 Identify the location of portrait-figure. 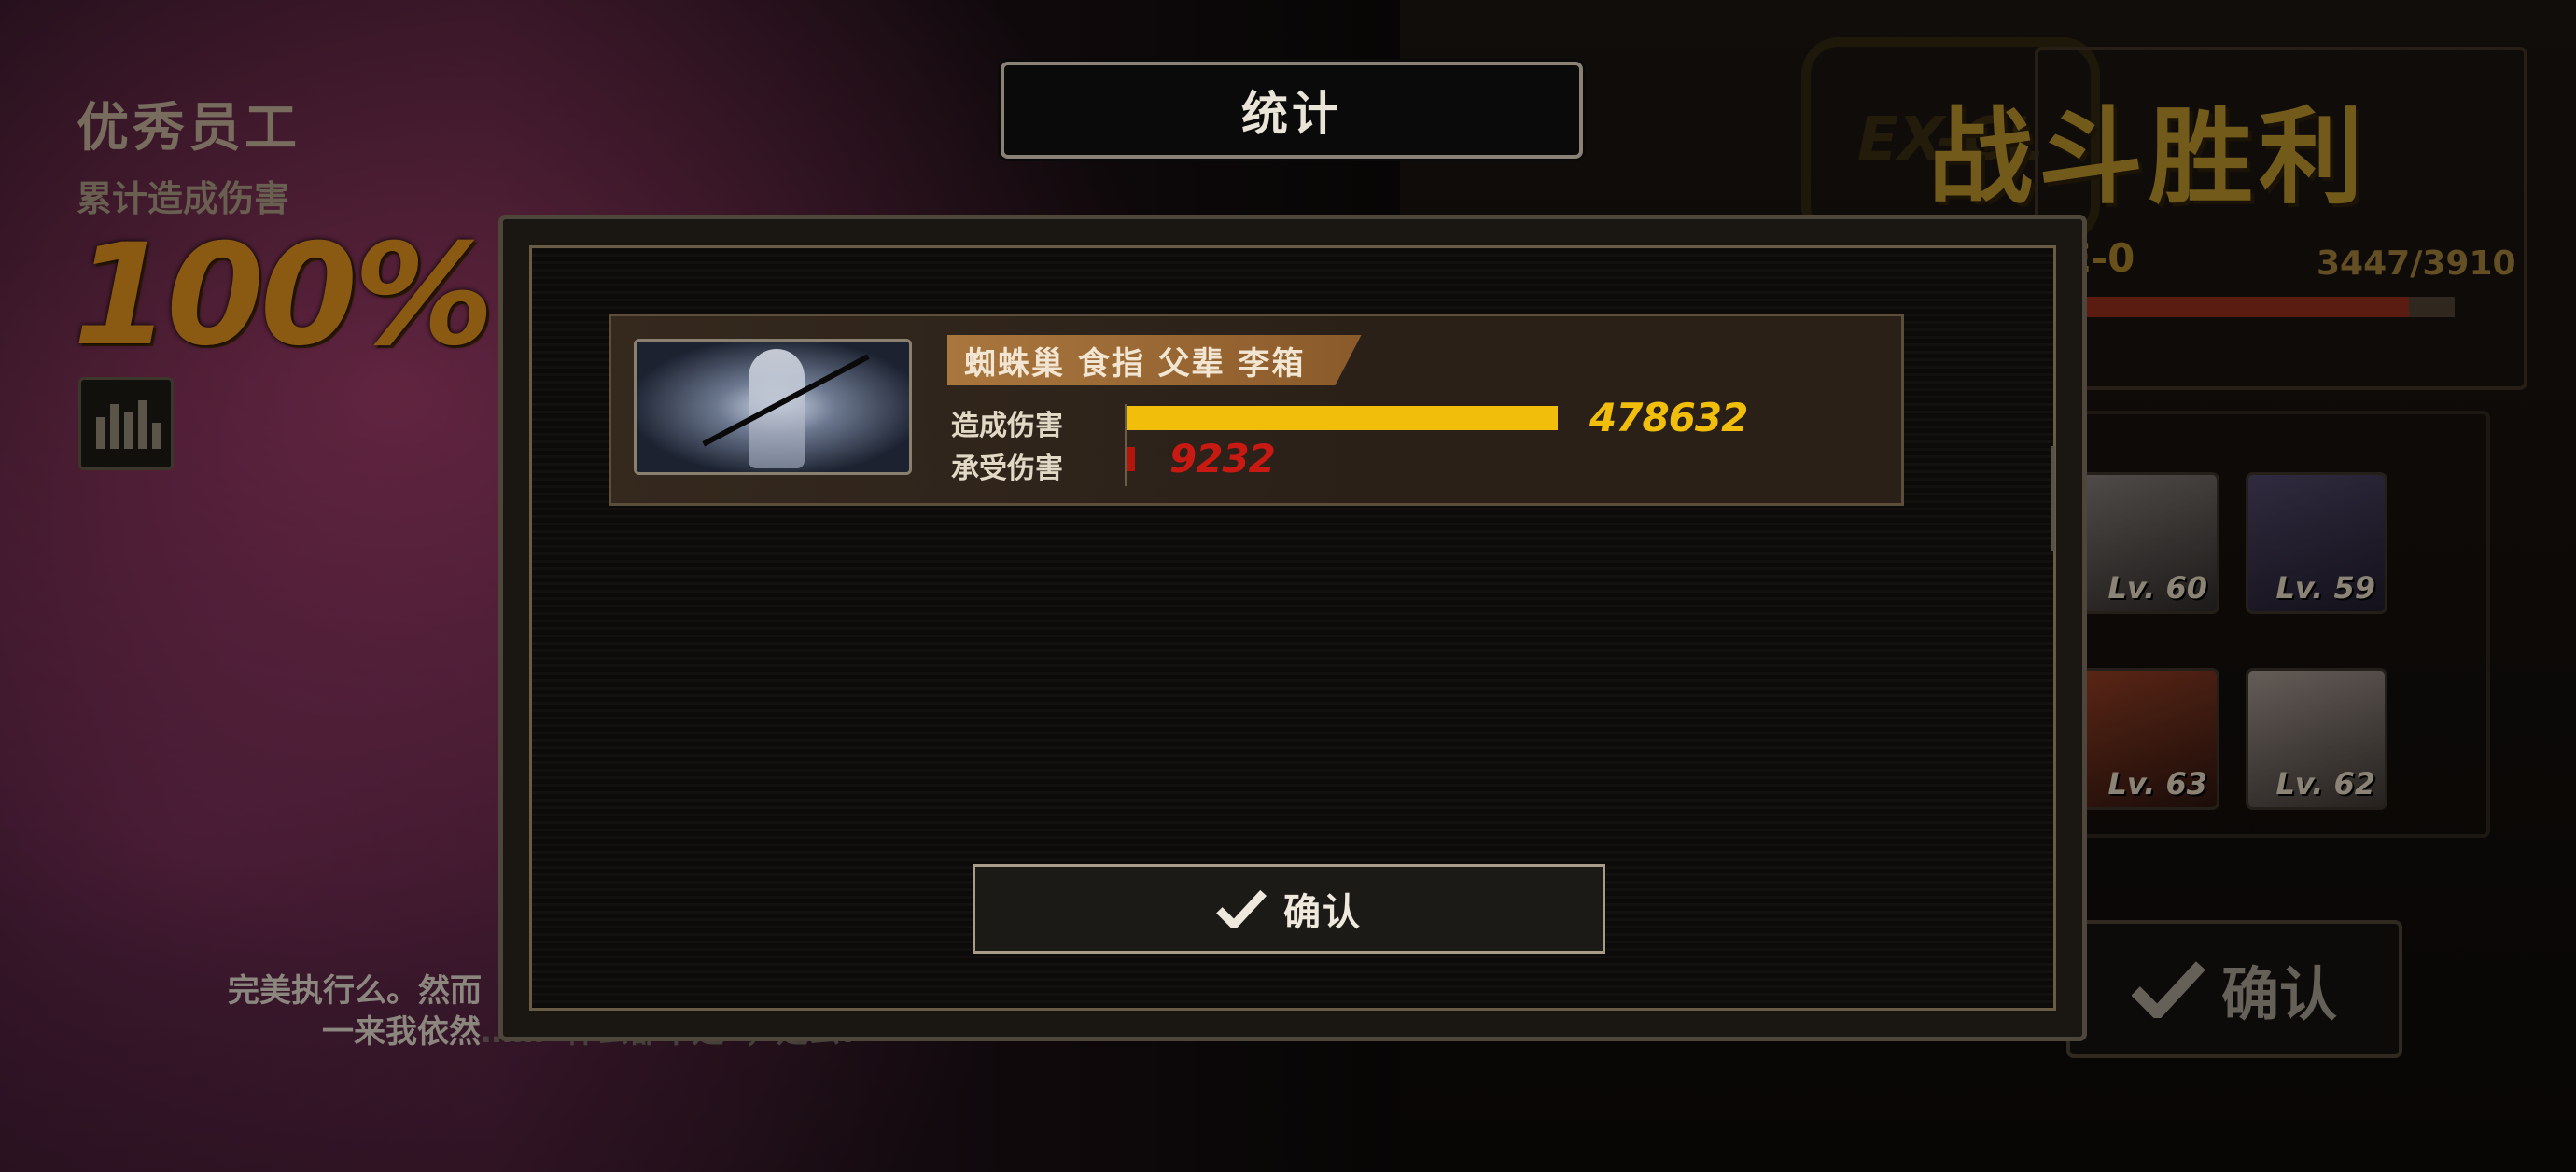
(777, 408).